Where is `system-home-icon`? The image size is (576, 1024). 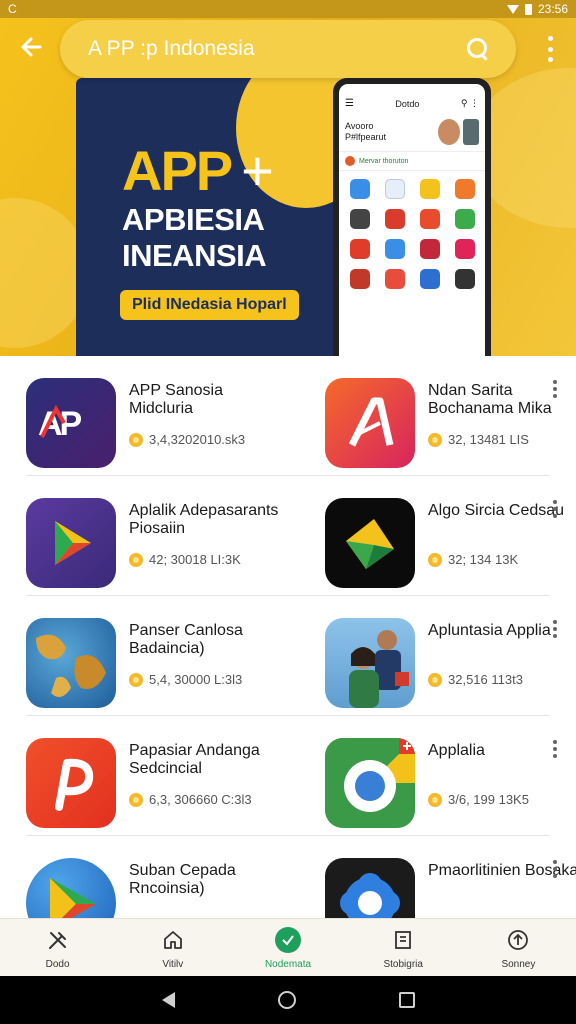 system-home-icon is located at coordinates (286, 1000).